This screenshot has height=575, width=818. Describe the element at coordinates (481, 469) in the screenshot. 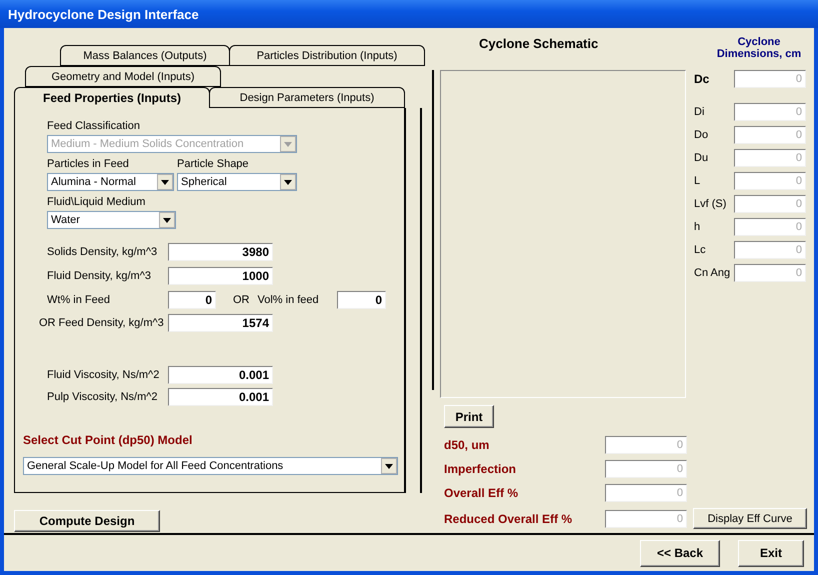

I see `result-label: Imperfection` at that location.